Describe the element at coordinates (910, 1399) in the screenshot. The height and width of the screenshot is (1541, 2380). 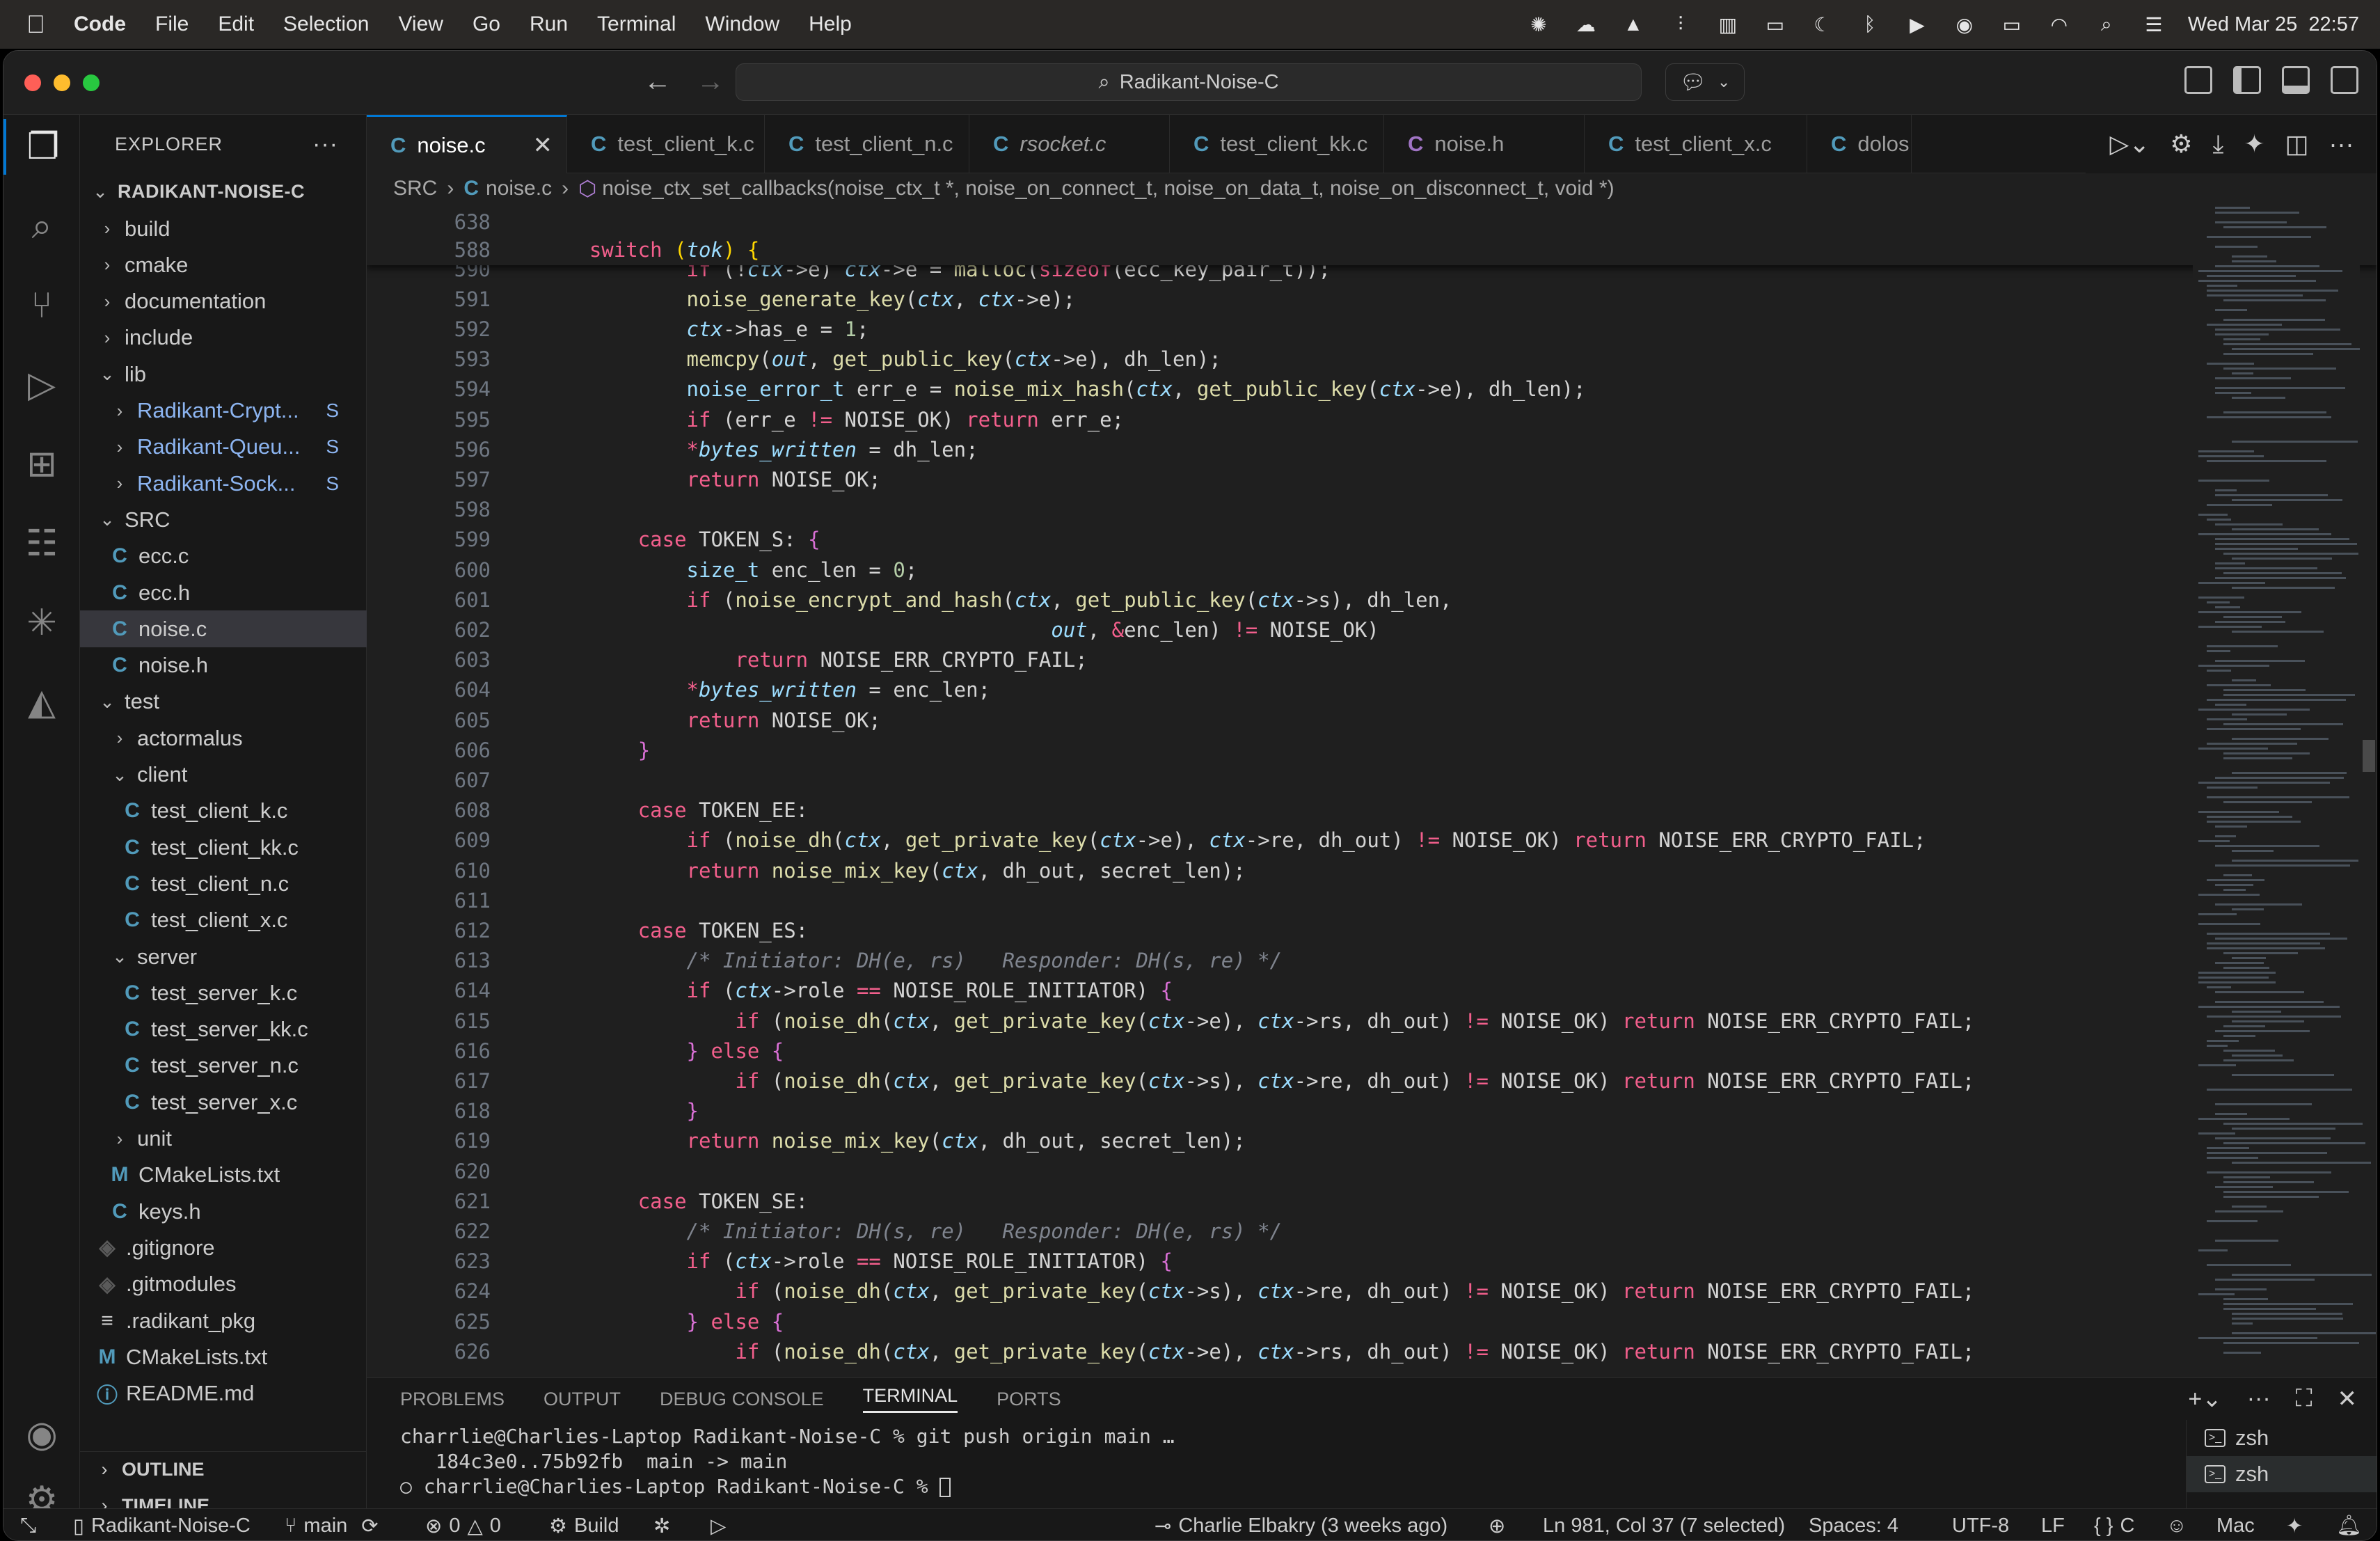
I see `panel-tab-terminal: TERMINAL` at that location.